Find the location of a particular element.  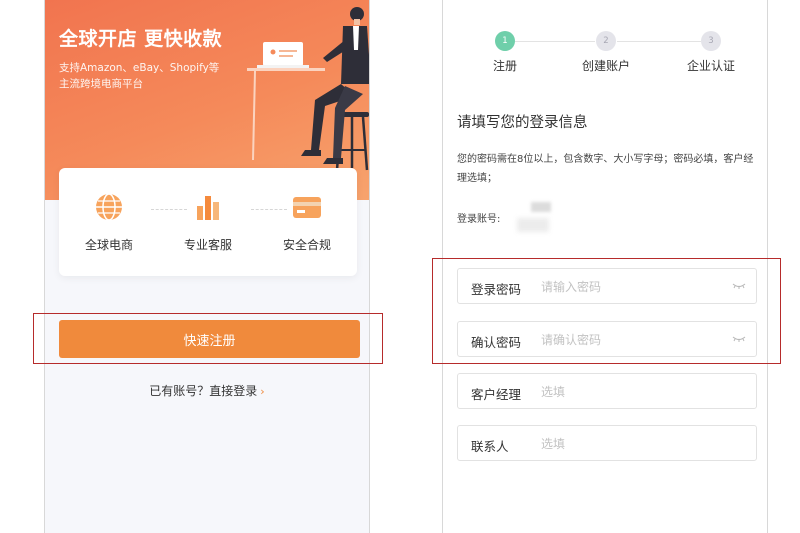

password-rules-text: 您的密码需在8位以上，包含数字、大小写字母；密码必填，客户经理选填； is located at coordinates (605, 169).